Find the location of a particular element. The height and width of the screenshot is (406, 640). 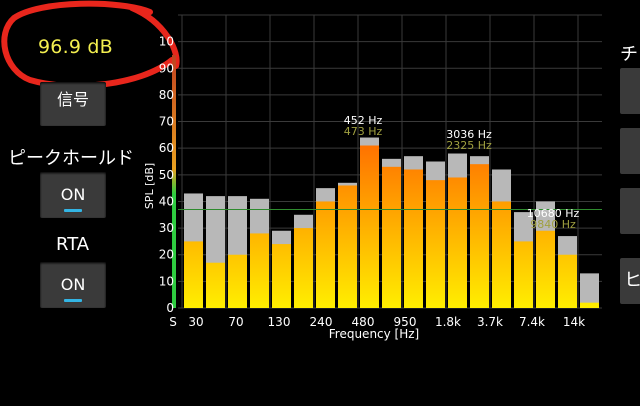

x-tick-label: 30 is located at coordinates (195, 322).